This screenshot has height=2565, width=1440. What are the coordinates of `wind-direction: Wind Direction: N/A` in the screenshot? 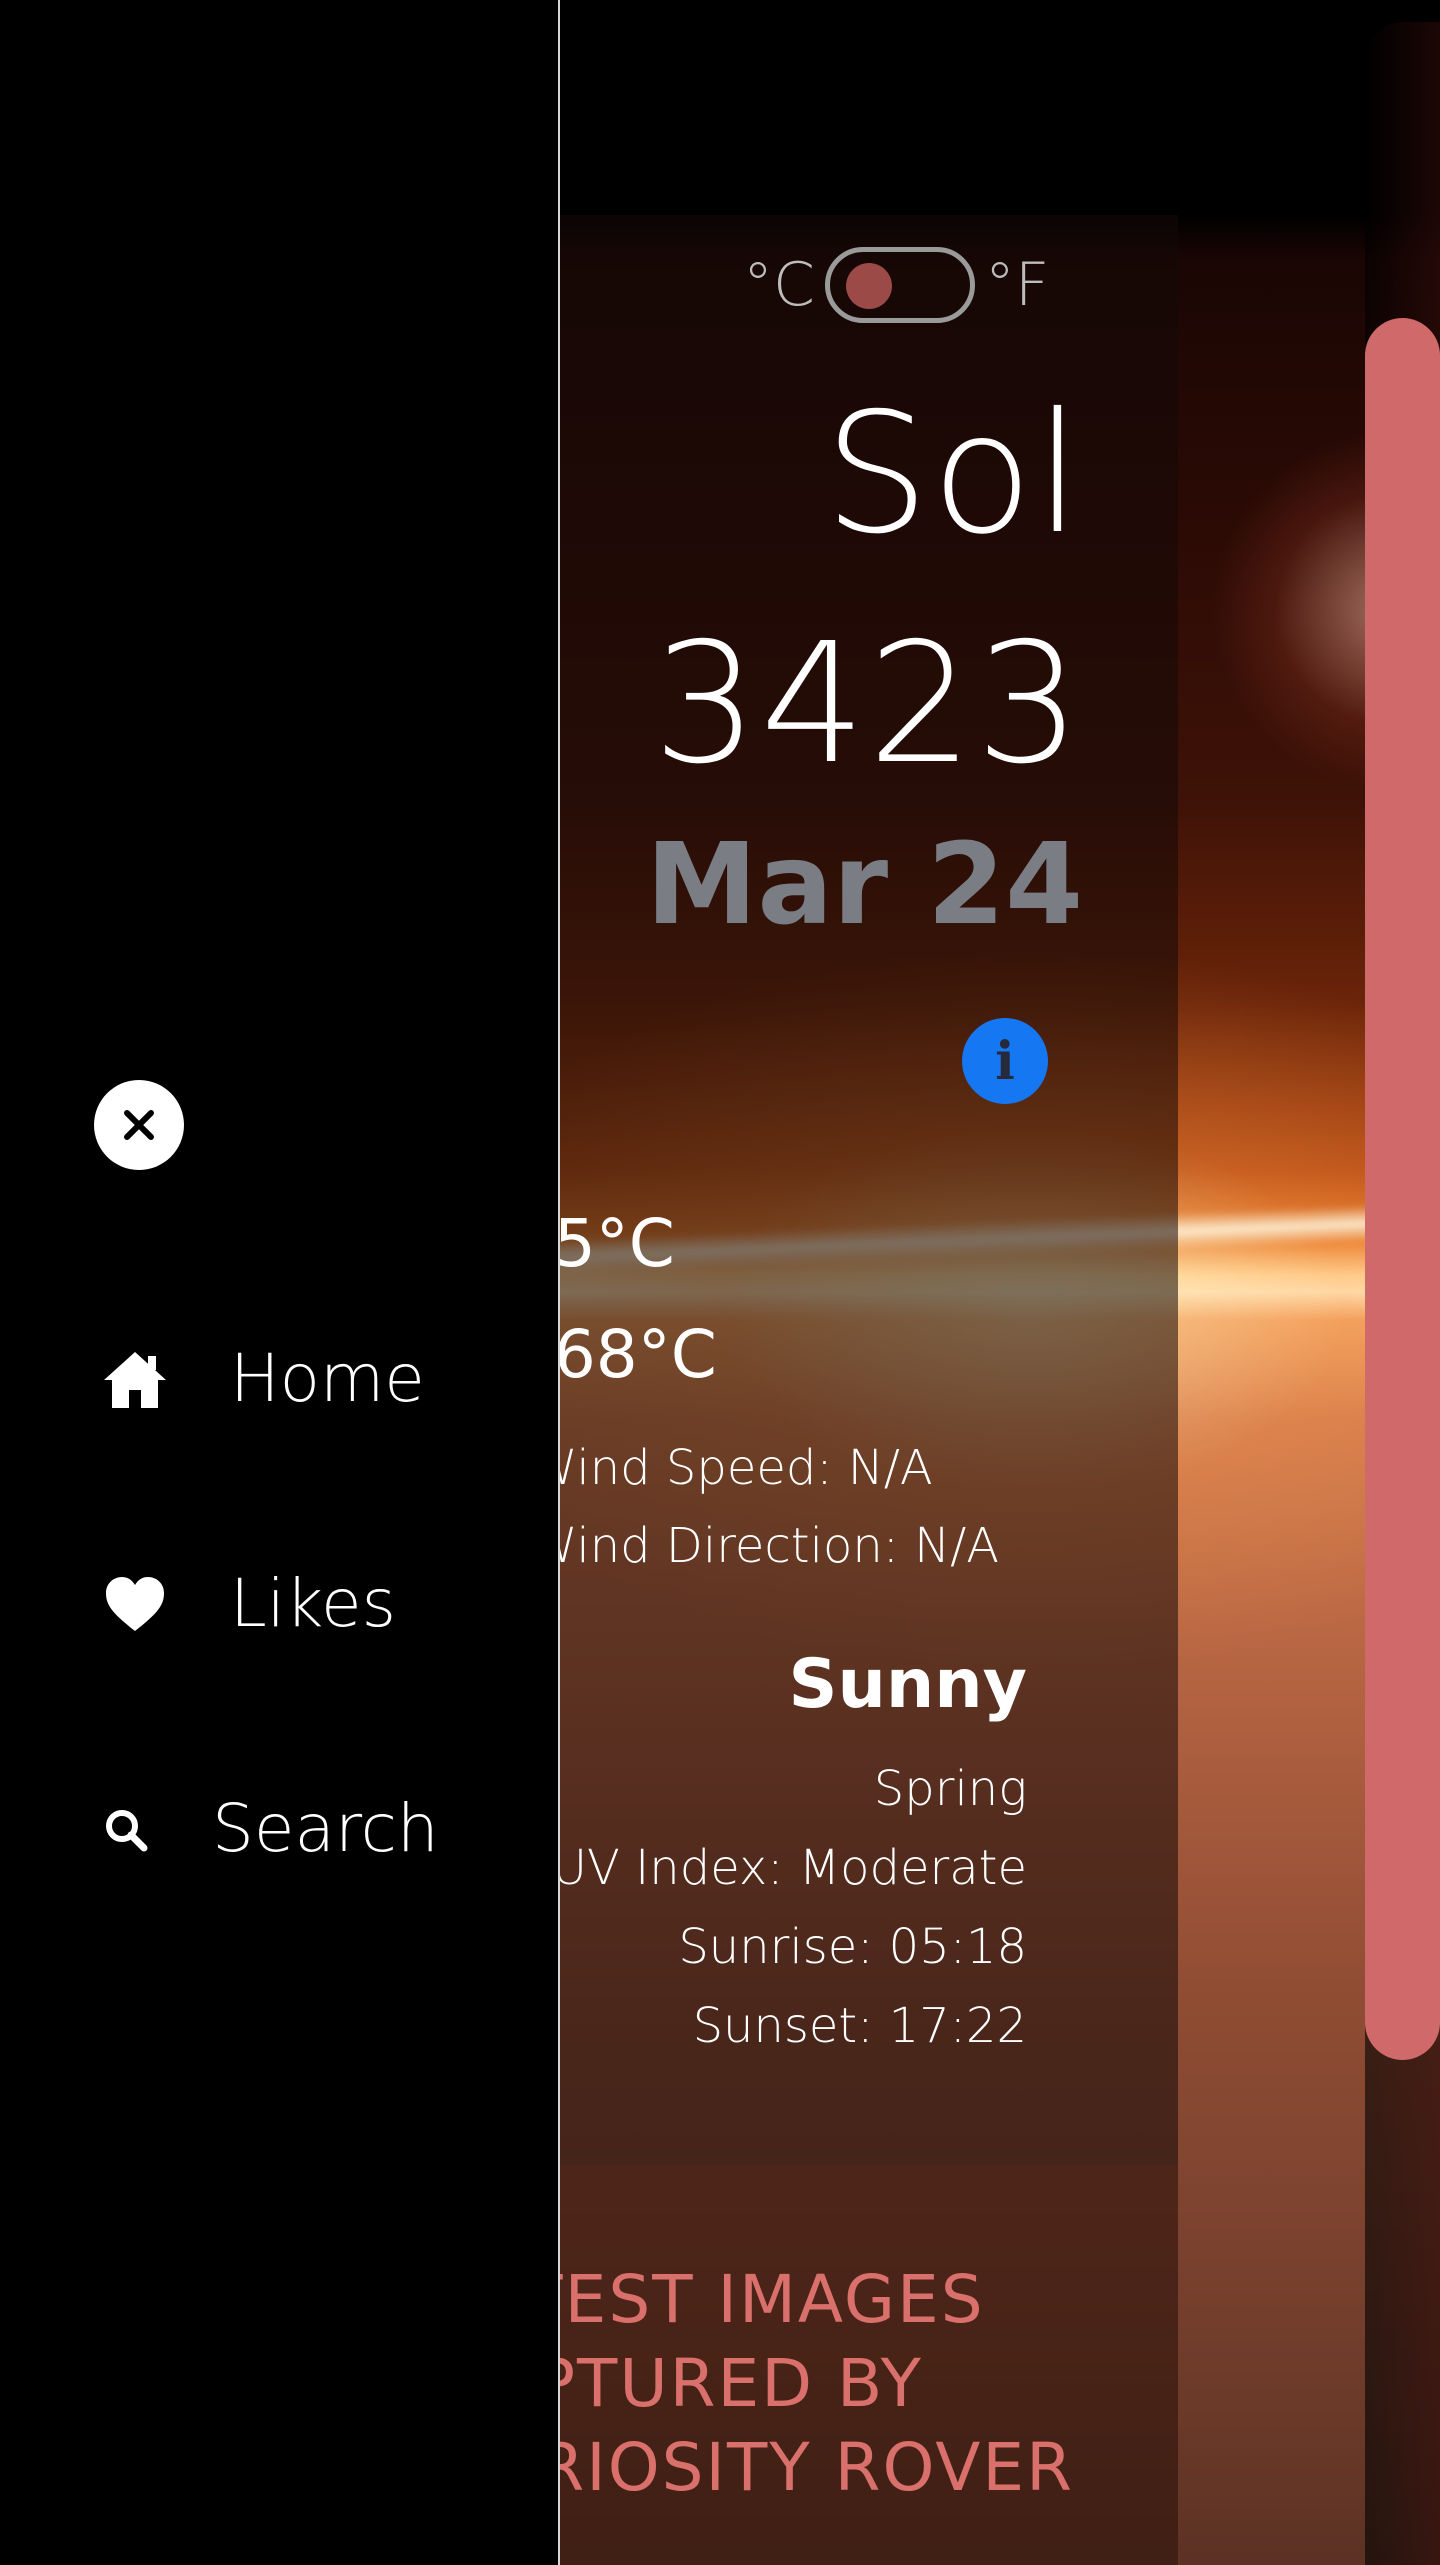 It's located at (765, 1546).